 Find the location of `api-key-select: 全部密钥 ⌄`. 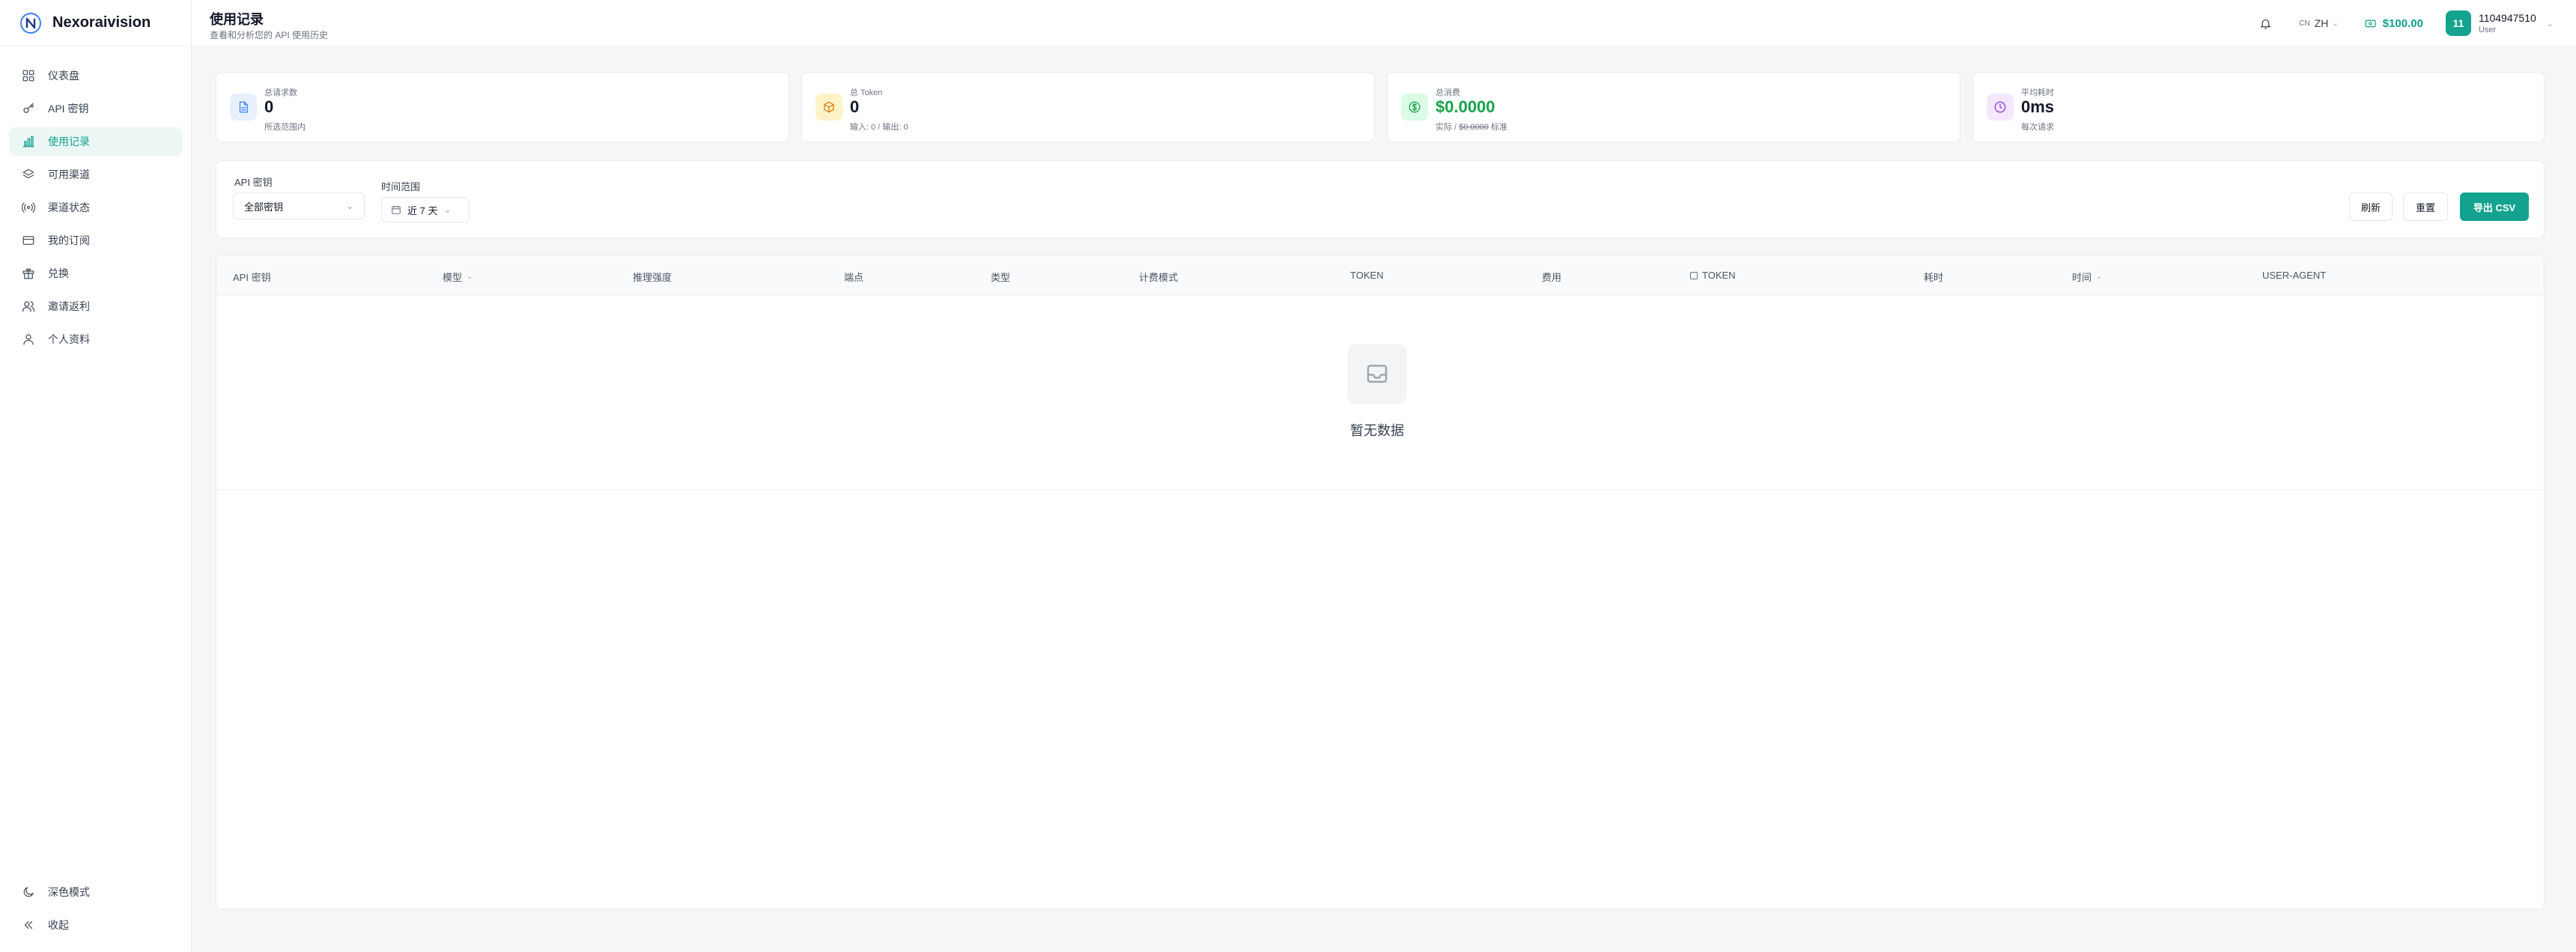

api-key-select: 全部密钥 ⌄ is located at coordinates (299, 205).